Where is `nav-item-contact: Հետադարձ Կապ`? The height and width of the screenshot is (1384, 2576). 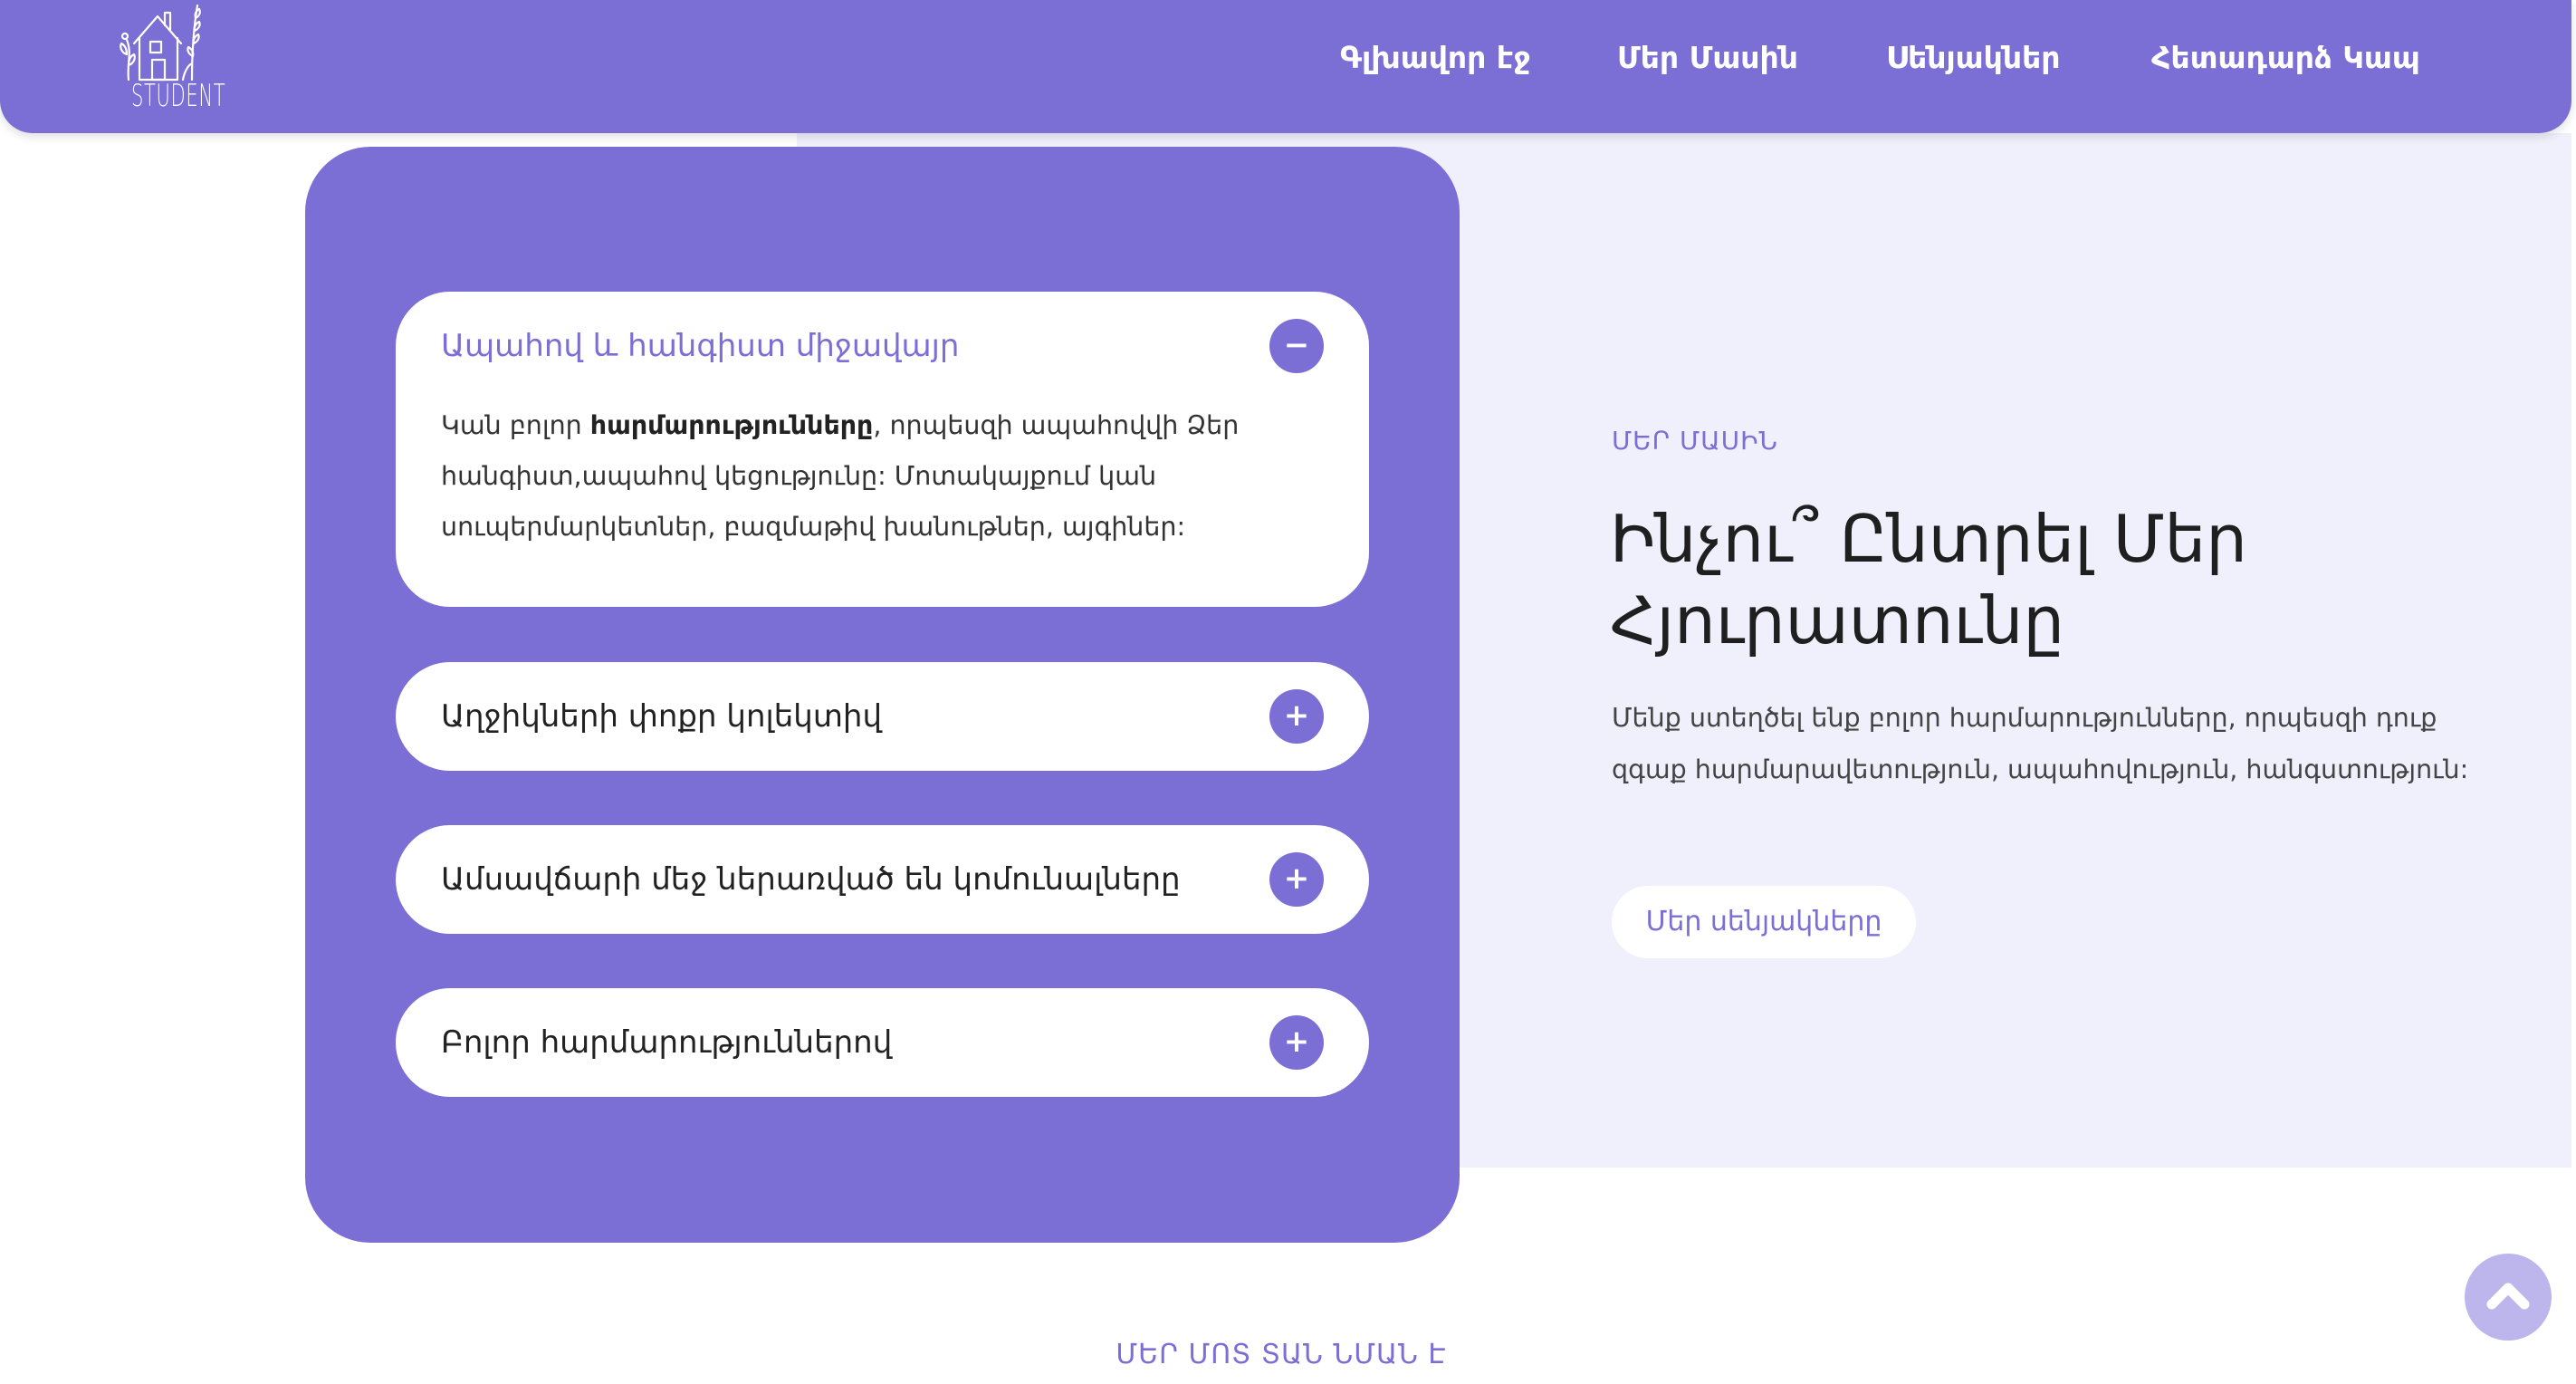 nav-item-contact: Հետադարձ Կապ is located at coordinates (2285, 57).